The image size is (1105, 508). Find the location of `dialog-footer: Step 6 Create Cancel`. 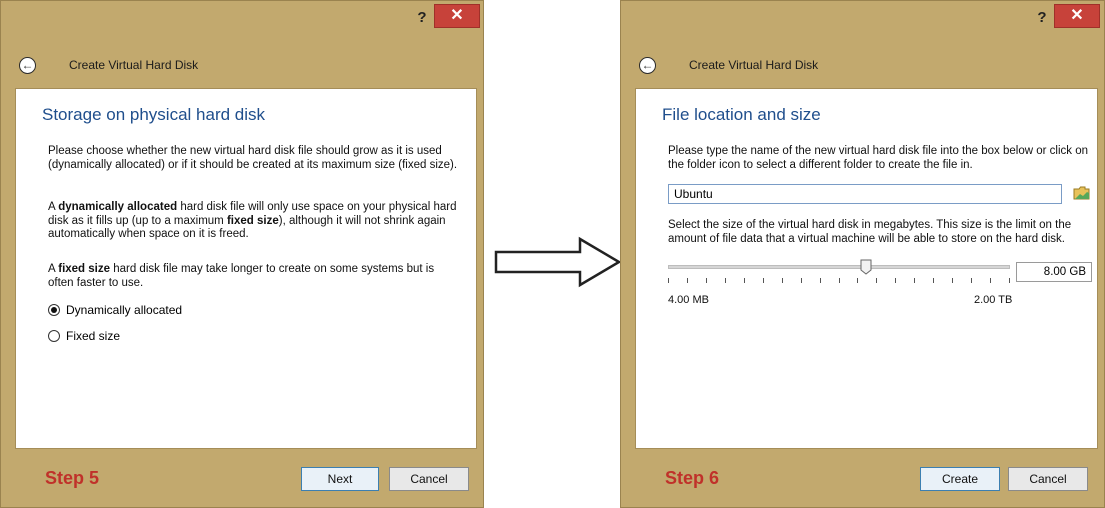

dialog-footer: Step 6 Create Cancel is located at coordinates (866, 479).